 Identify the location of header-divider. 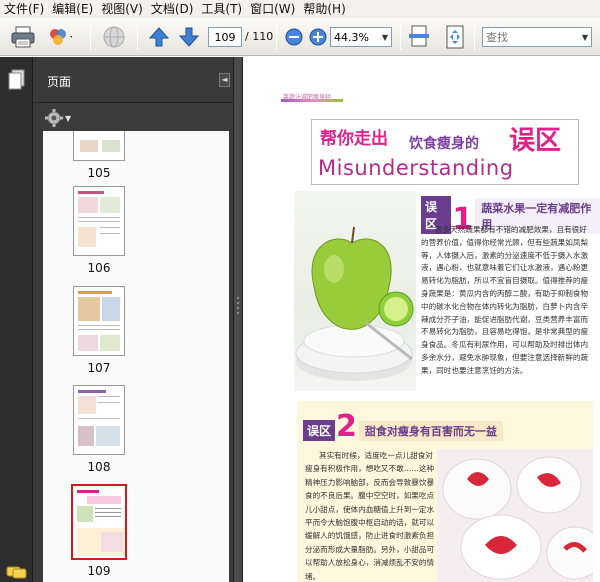
(312, 100).